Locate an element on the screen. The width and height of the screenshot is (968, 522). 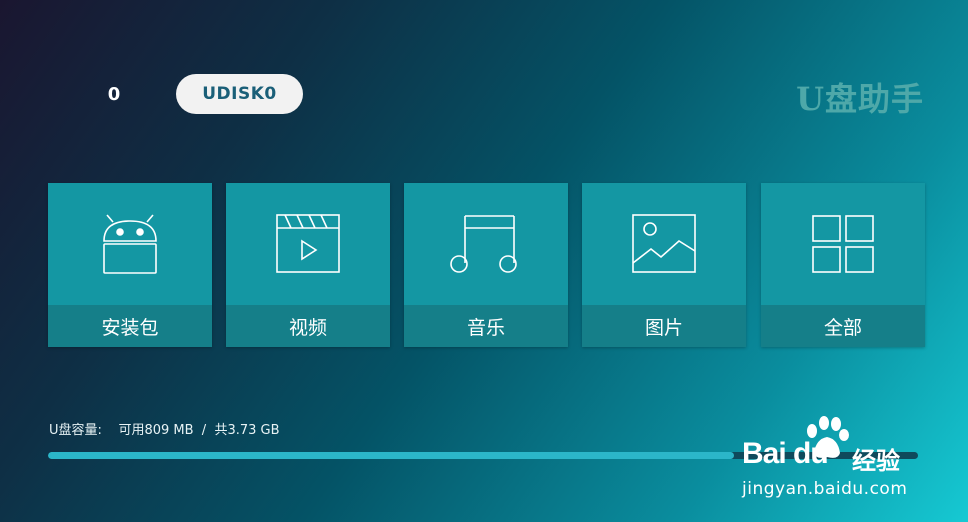
tile-video: 视频 is located at coordinates (308, 265).